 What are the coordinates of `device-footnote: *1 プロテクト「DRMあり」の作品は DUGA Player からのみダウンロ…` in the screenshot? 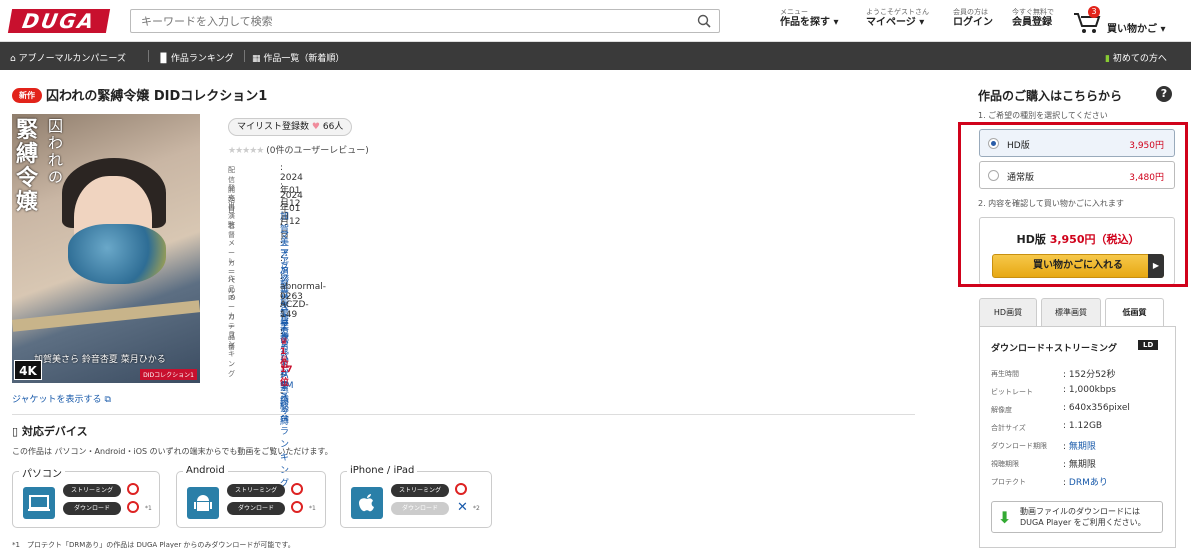 It's located at (153, 544).